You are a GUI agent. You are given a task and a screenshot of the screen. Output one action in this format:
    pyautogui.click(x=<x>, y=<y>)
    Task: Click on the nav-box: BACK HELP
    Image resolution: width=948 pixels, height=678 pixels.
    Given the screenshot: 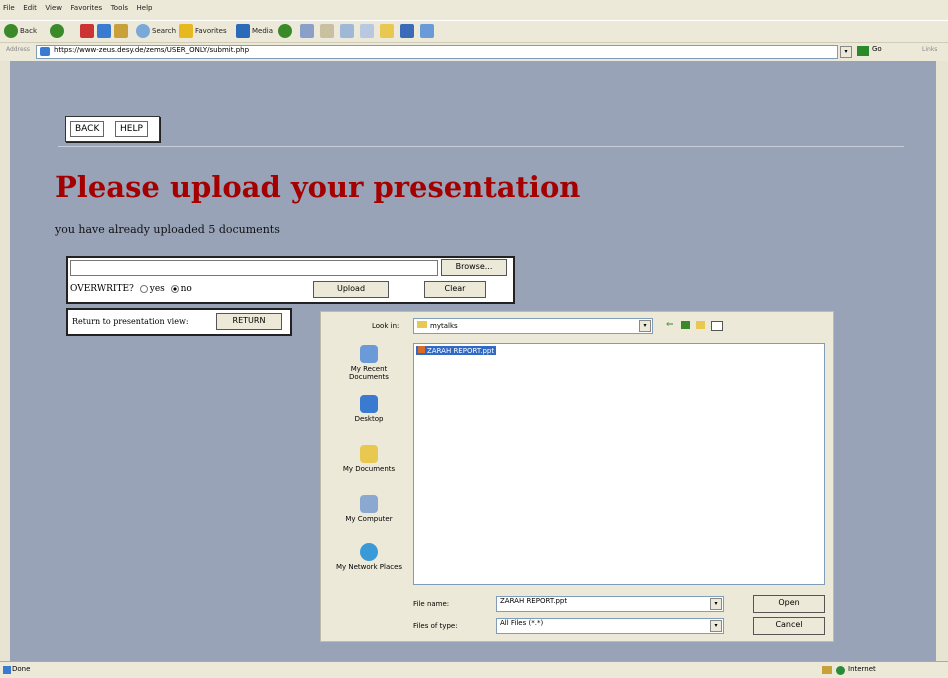 What is the action you would take?
    pyautogui.click(x=112, y=129)
    